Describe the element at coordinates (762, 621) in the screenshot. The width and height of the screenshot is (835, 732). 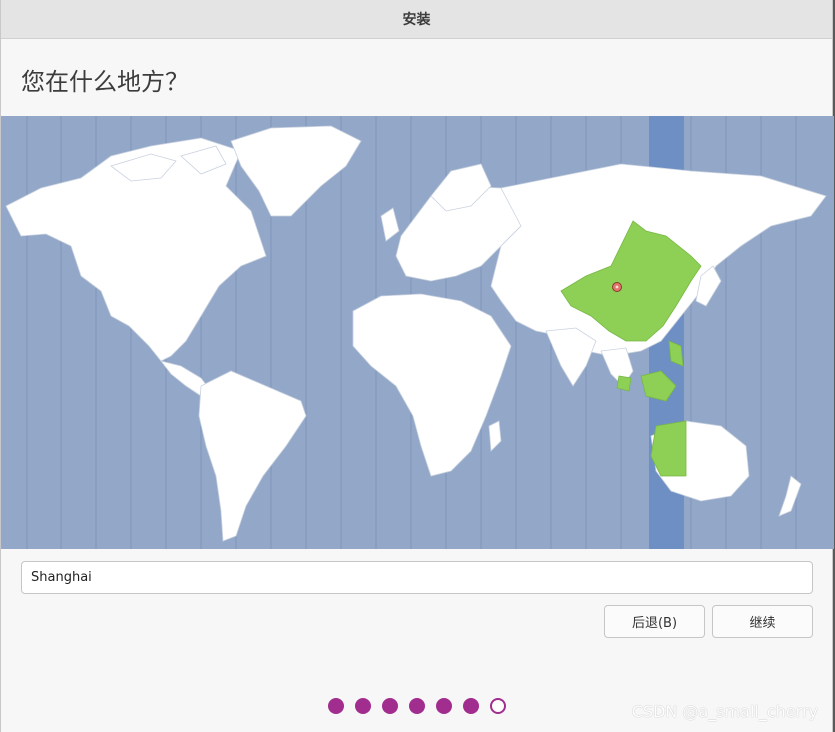
I see `continue-button: 继续` at that location.